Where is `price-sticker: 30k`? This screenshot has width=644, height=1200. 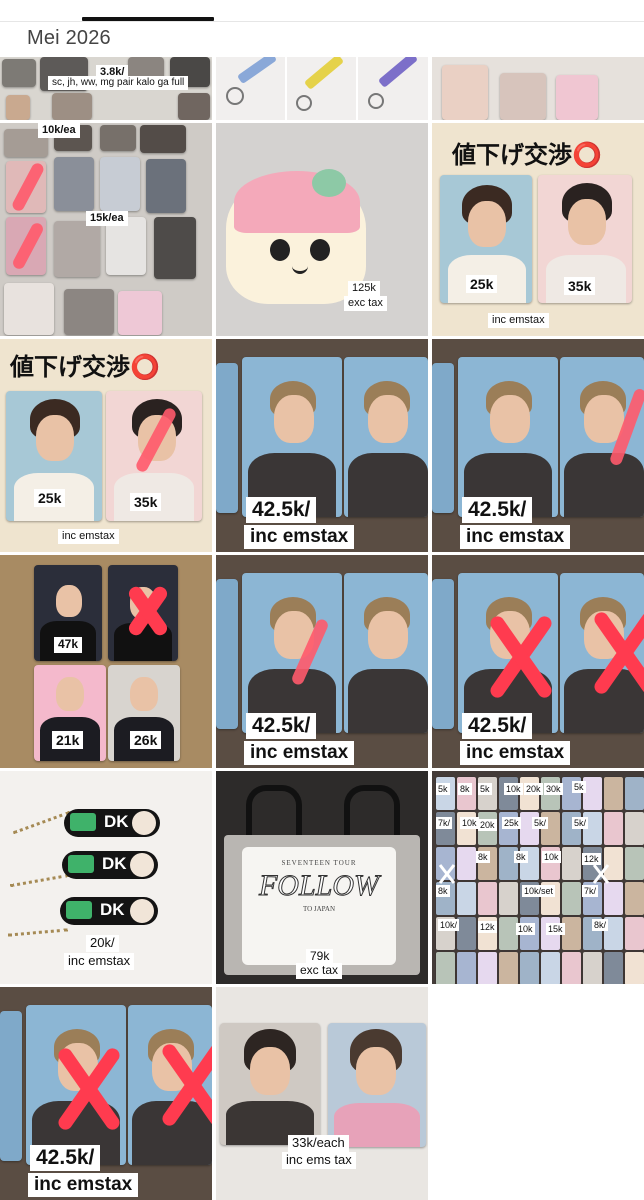
price-sticker: 30k is located at coordinates (553, 789).